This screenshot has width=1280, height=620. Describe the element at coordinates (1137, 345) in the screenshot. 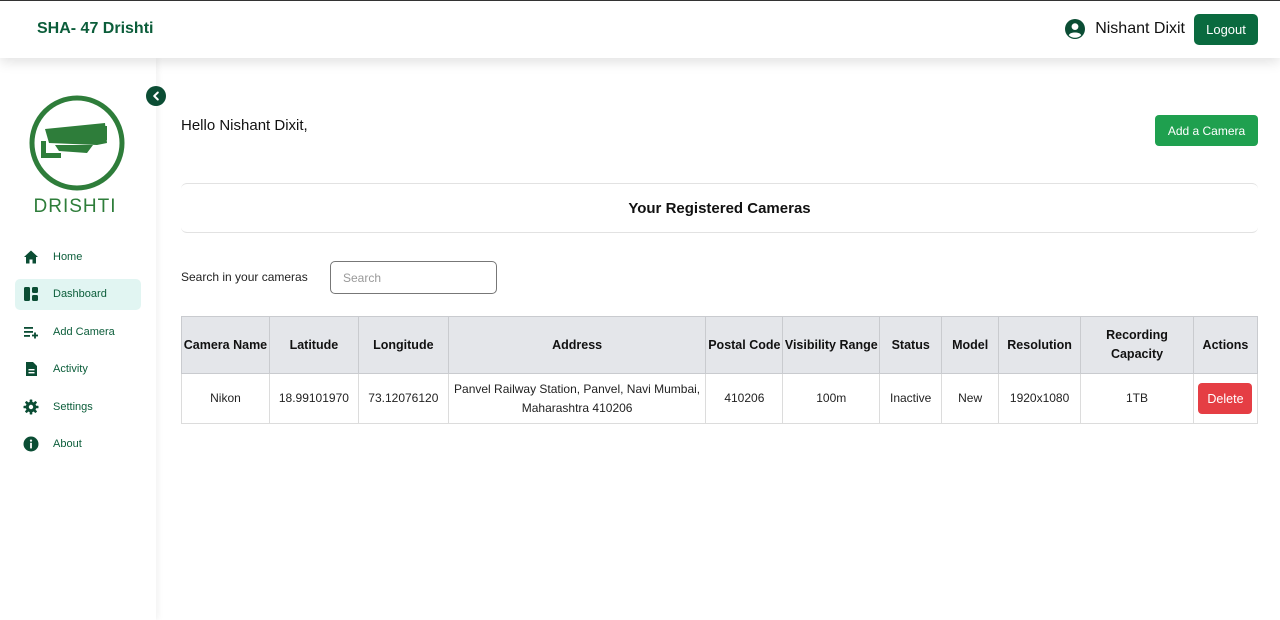

I see `column-header: Recording Capacity` at that location.